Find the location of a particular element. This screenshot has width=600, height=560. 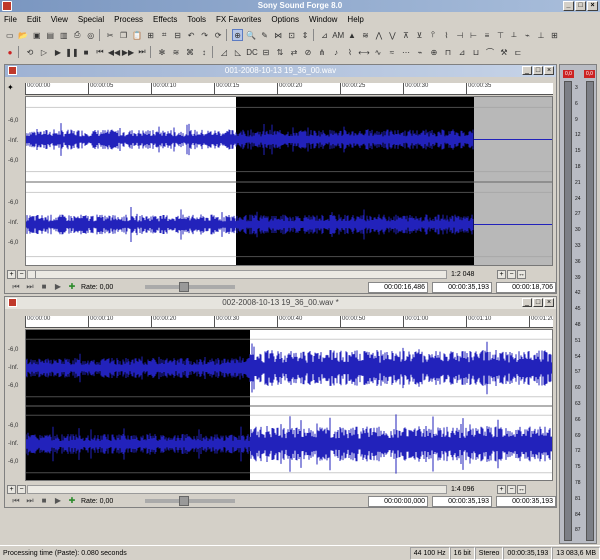

close-button: × is located at coordinates (592, 6).